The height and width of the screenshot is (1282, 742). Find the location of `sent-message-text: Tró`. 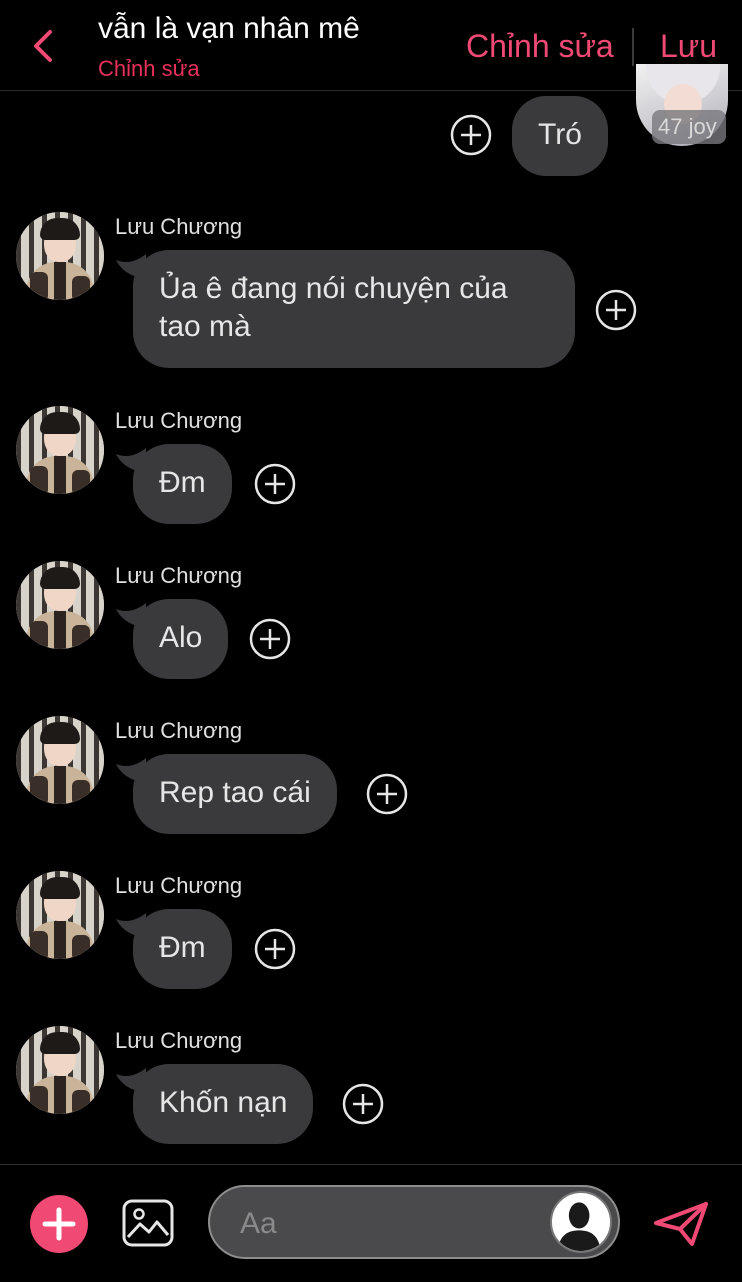

sent-message-text: Tró is located at coordinates (560, 134).